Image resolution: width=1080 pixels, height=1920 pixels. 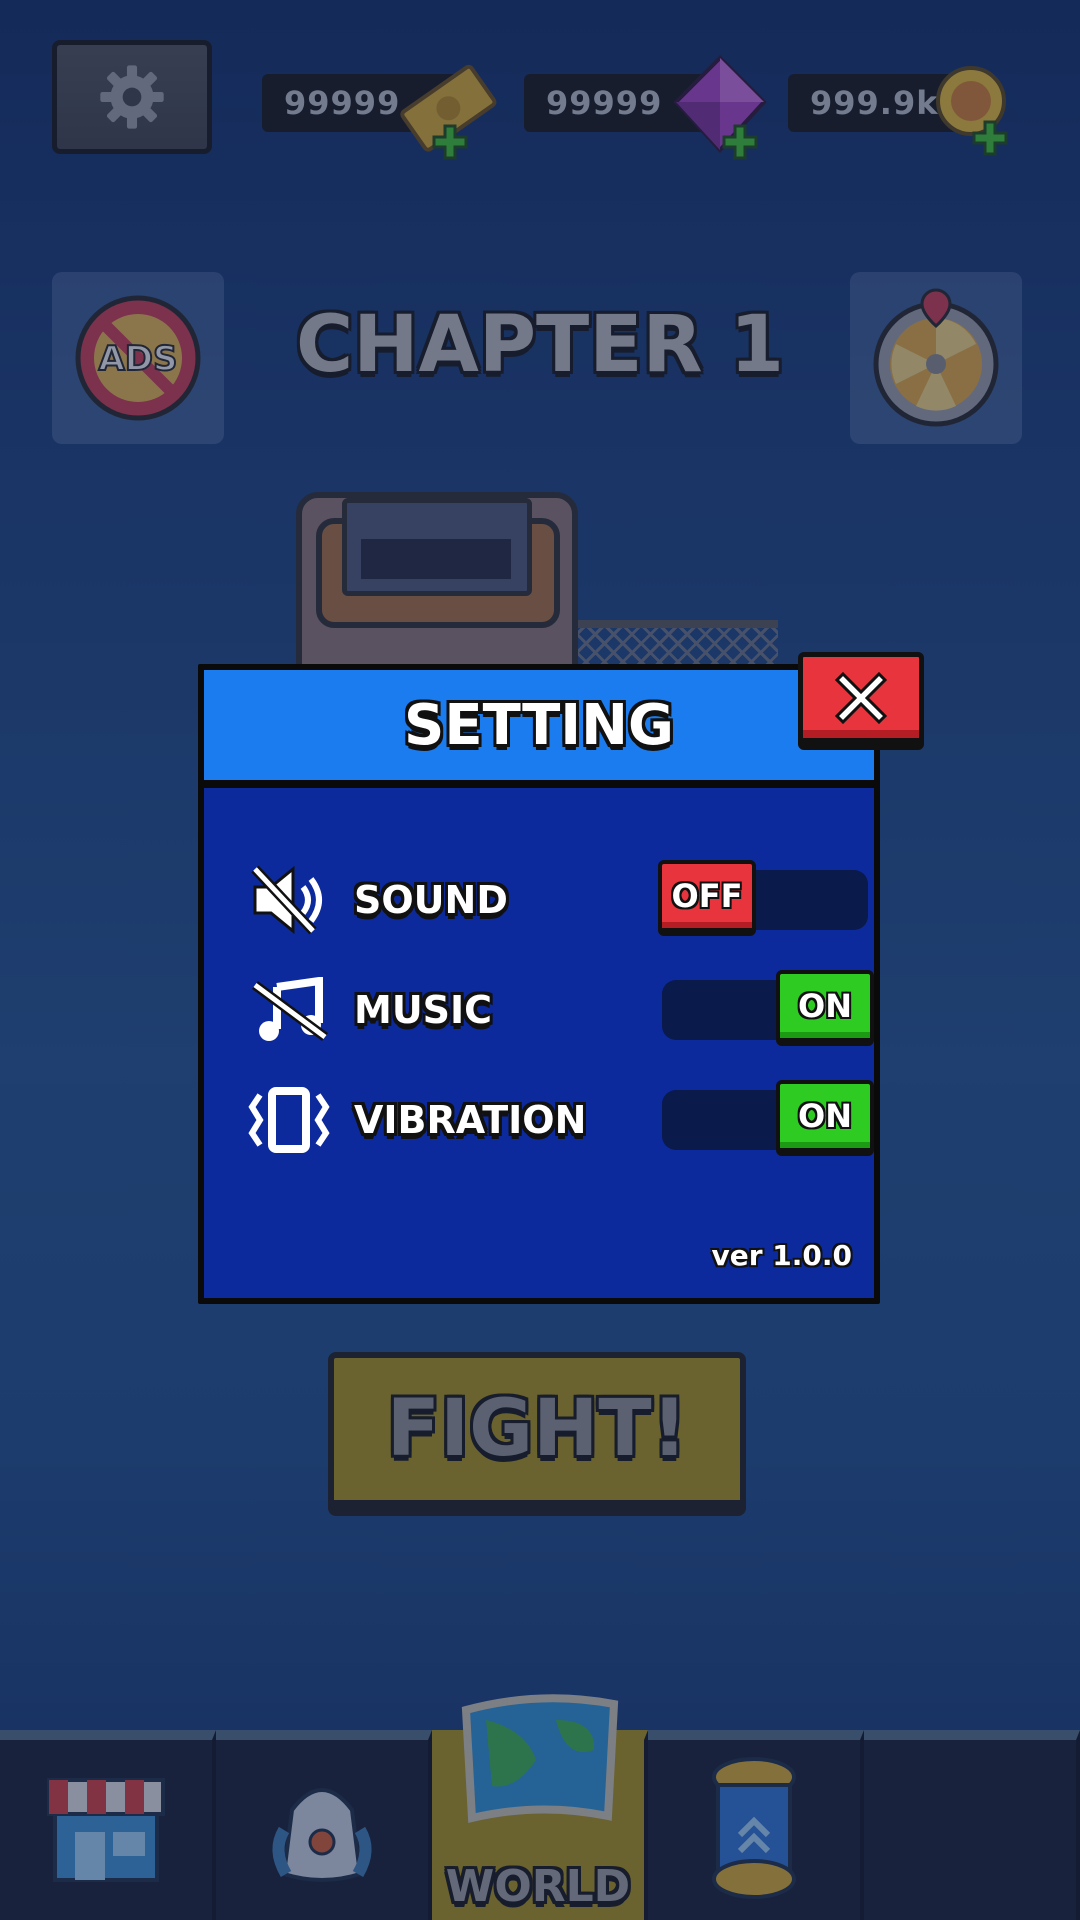 What do you see at coordinates (990, 138) in the screenshot?
I see `add-coins-button` at bounding box center [990, 138].